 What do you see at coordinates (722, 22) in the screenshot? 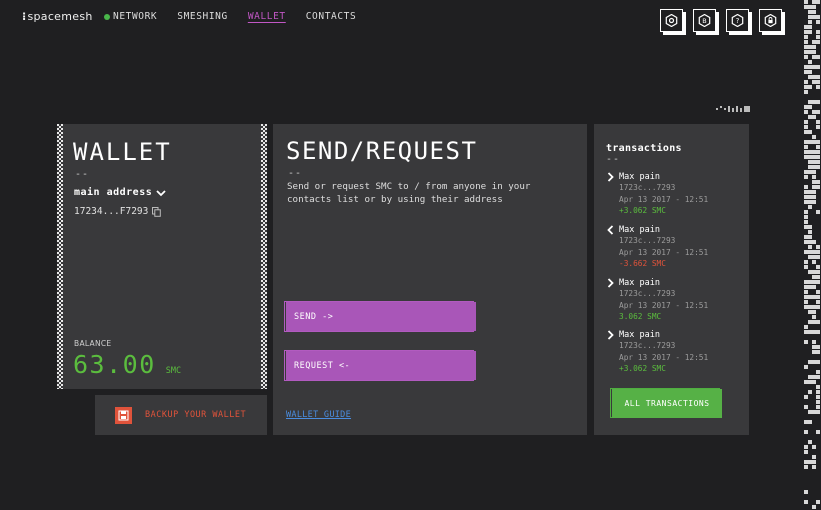
I see `top-icon-bar: B ?` at bounding box center [722, 22].